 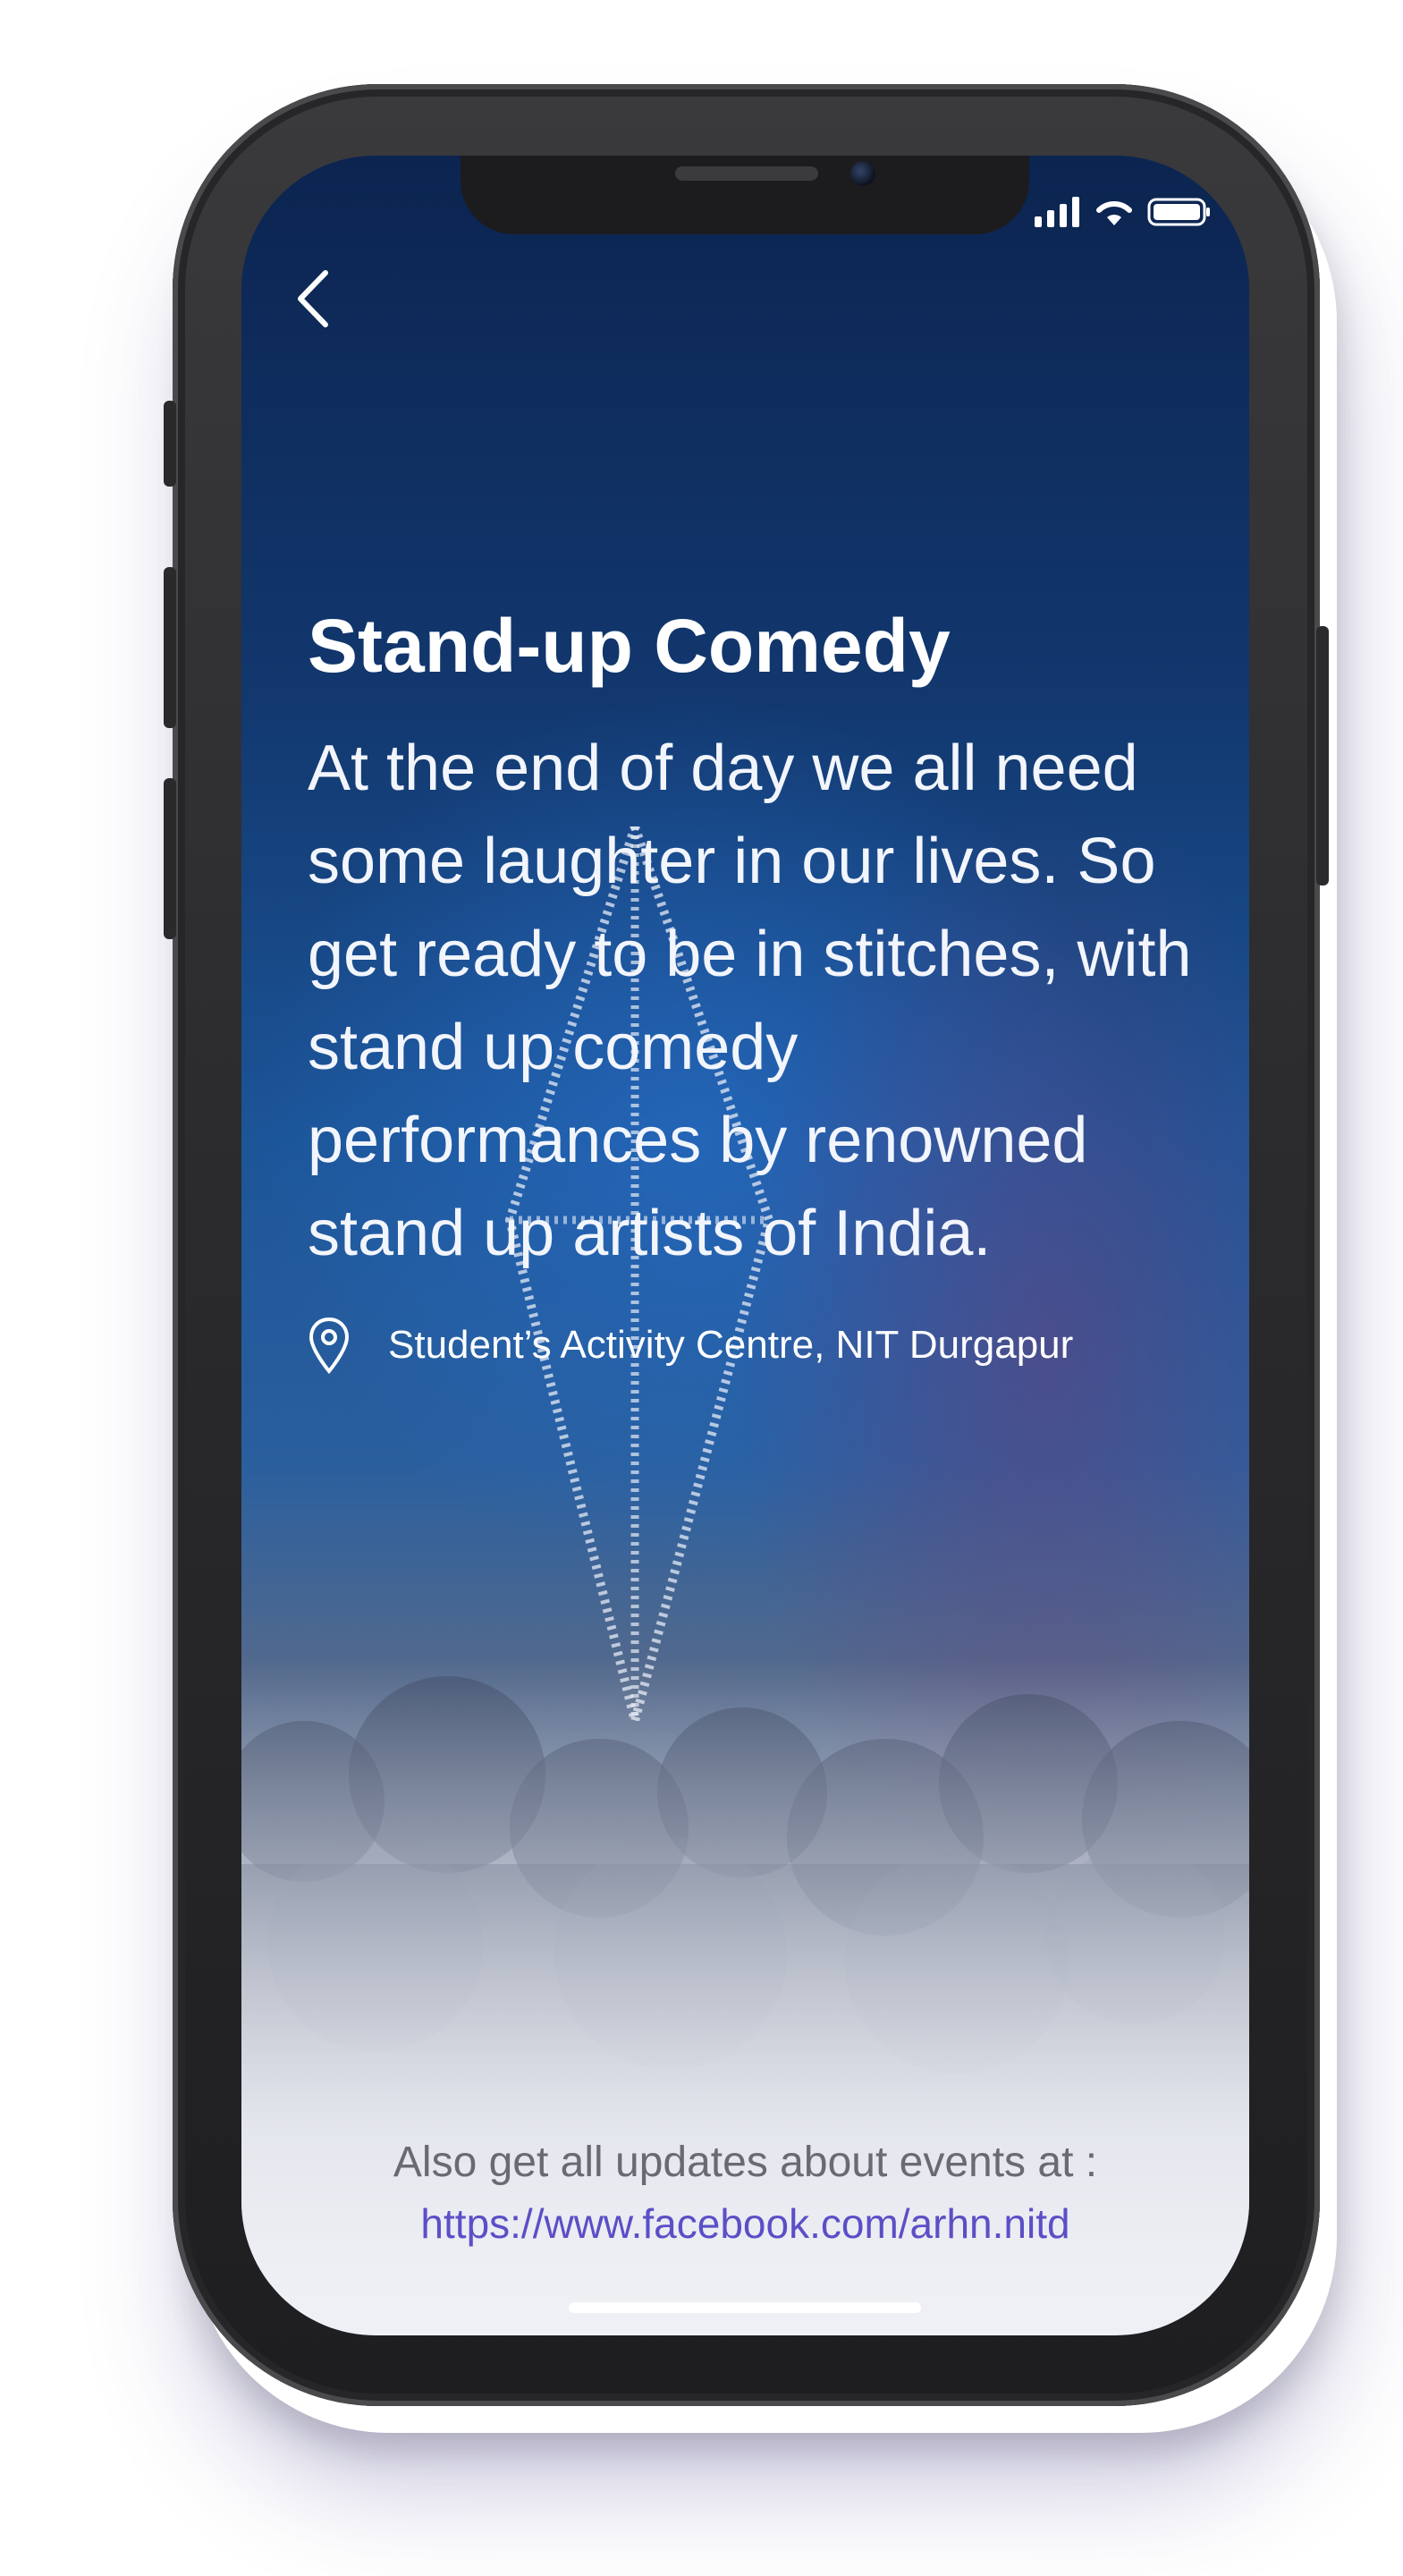 What do you see at coordinates (746, 173) in the screenshot?
I see `earpiece-speaker` at bounding box center [746, 173].